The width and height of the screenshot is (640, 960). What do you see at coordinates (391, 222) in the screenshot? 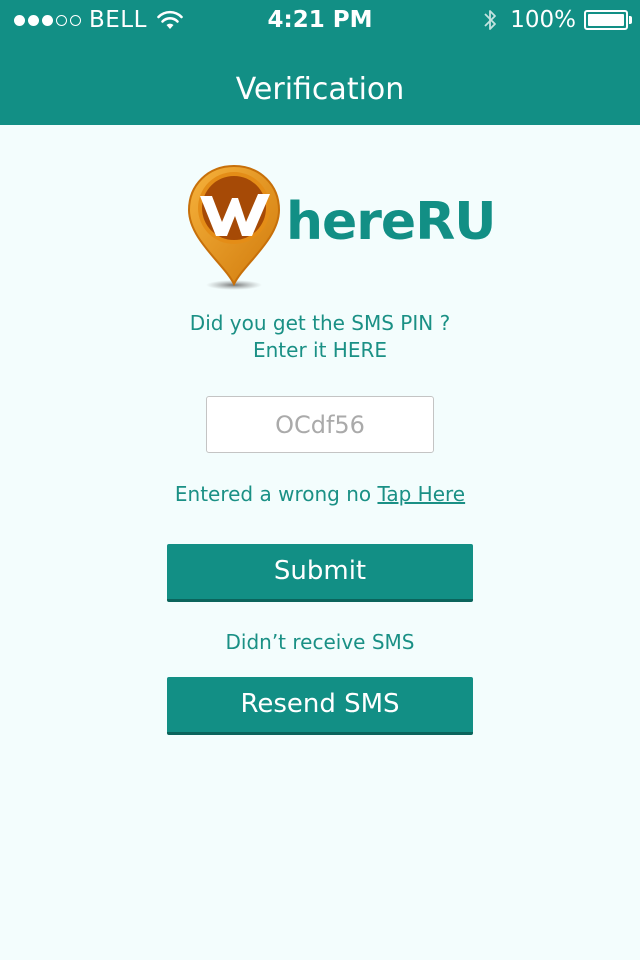
I see `brand-name: hereRU` at bounding box center [391, 222].